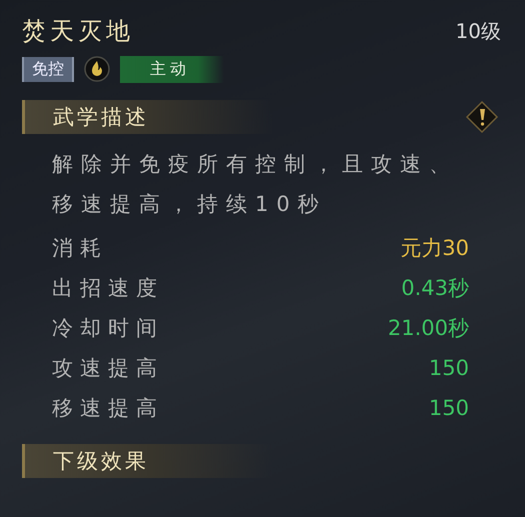 The width and height of the screenshot is (525, 517). I want to click on skill-name: 焚天灭地, so click(78, 31).